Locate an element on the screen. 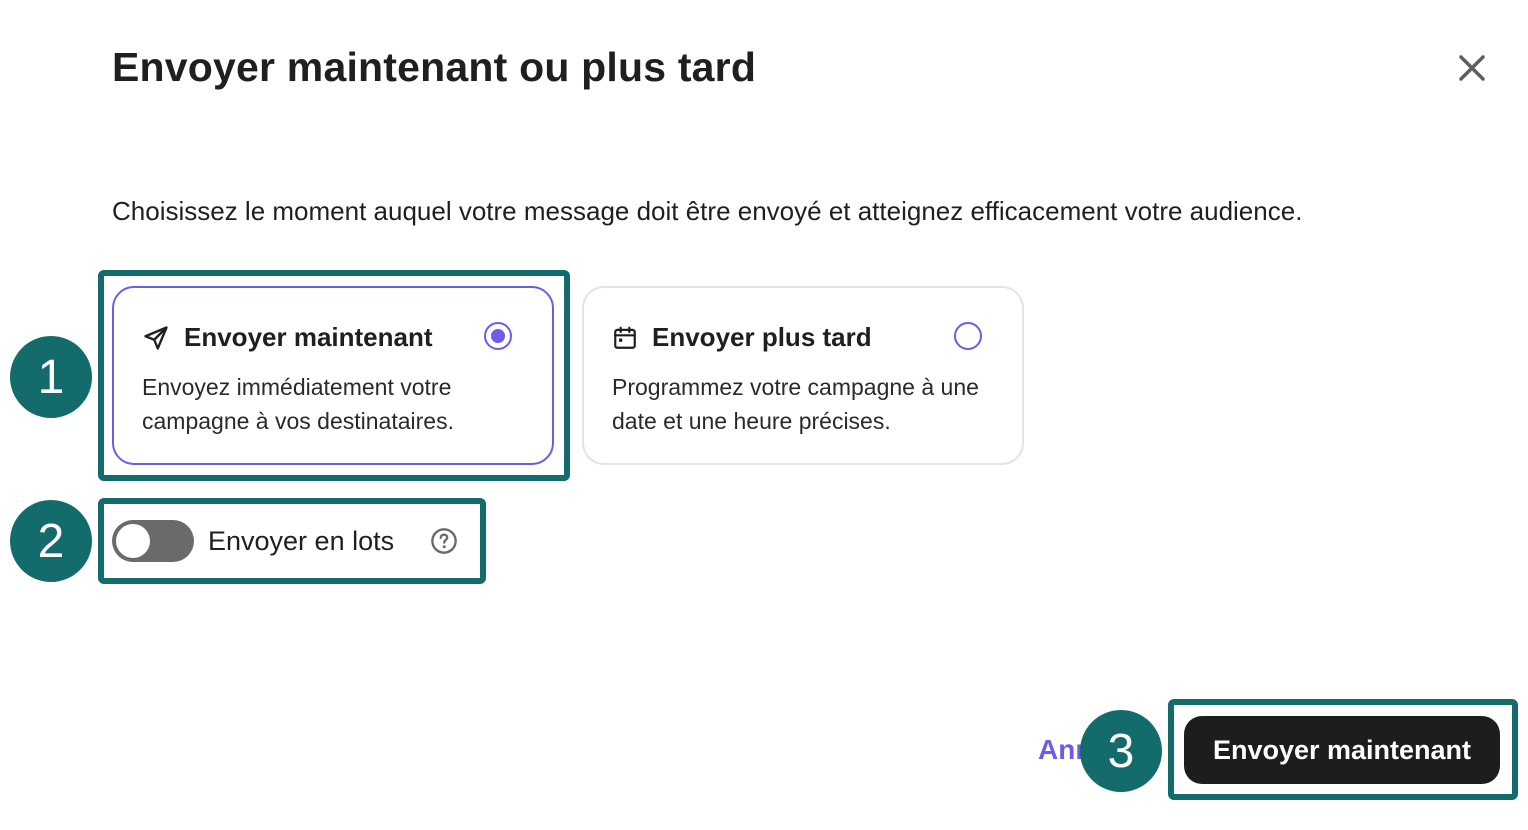  step-badge-1: 1 is located at coordinates (51, 377).